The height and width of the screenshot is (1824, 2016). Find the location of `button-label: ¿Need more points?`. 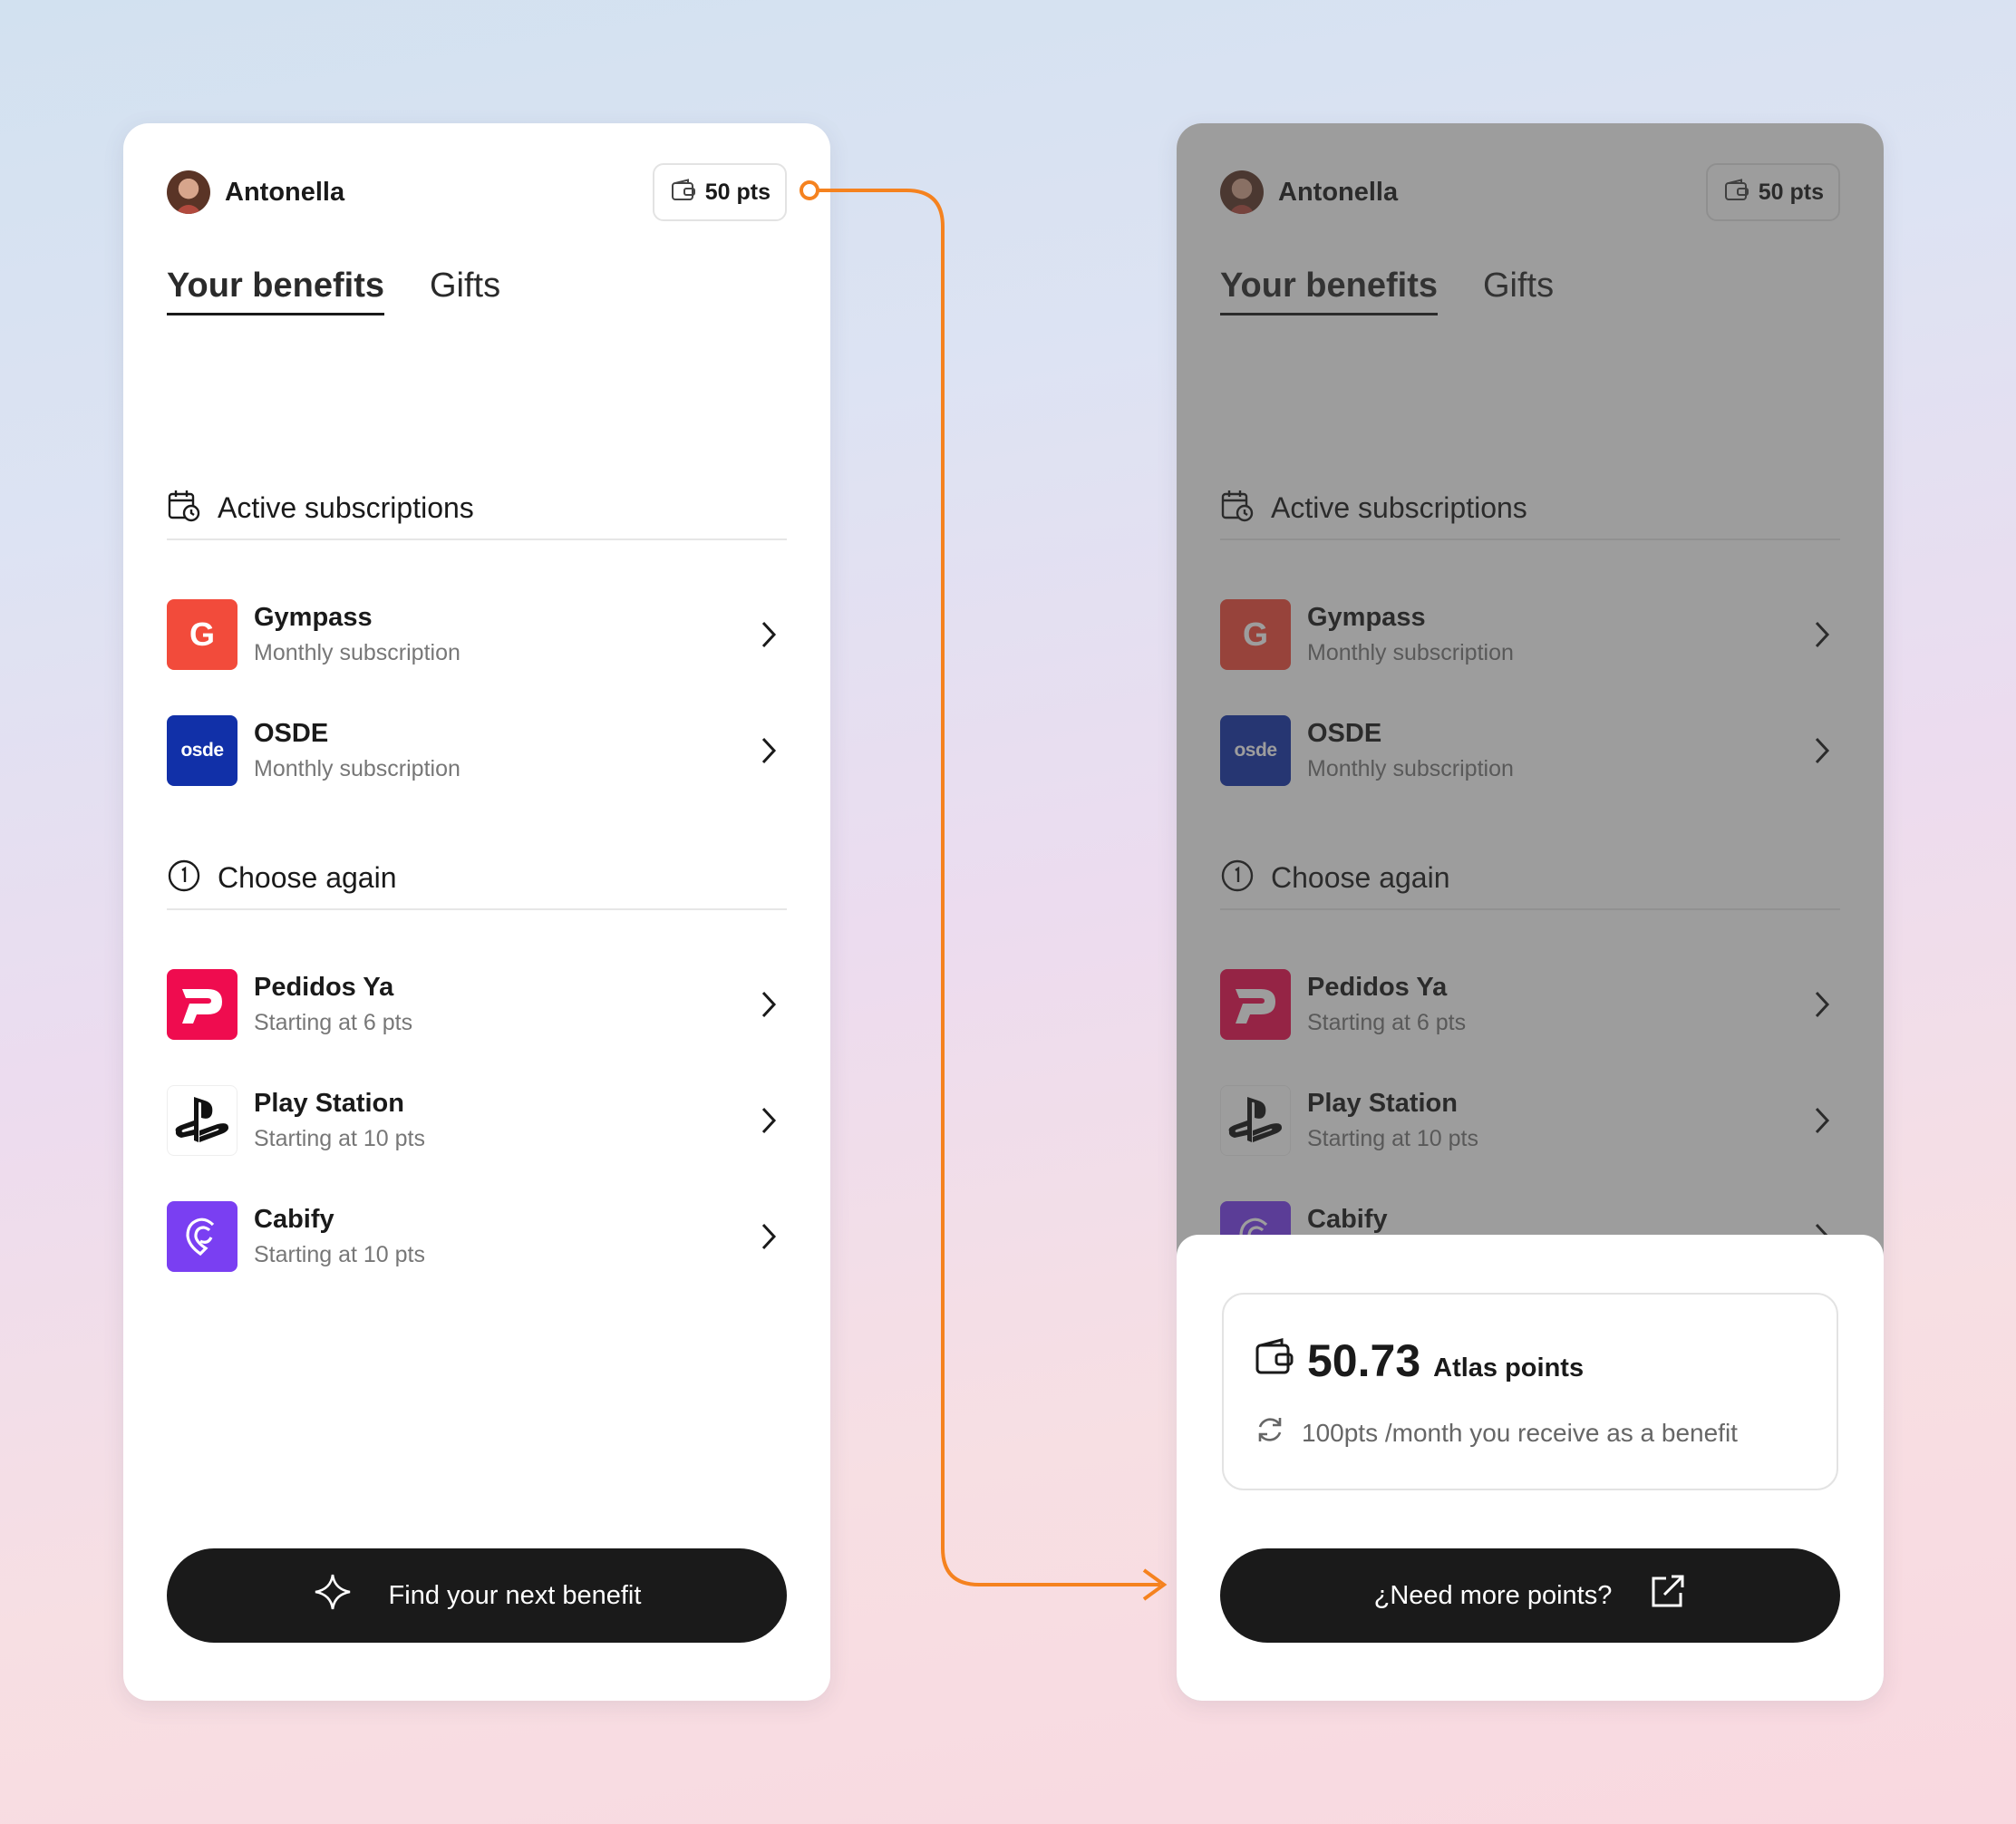

button-label: ¿Need more points? is located at coordinates (1493, 1595).